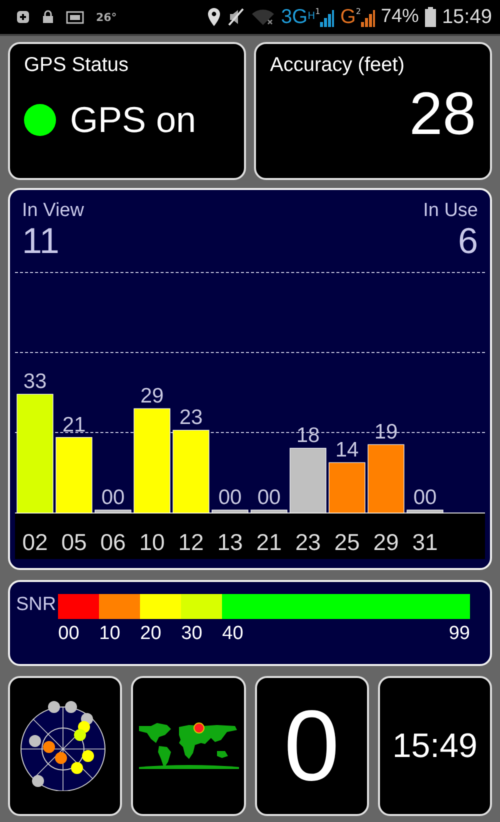 This screenshot has width=500, height=822. What do you see at coordinates (308, 436) in the screenshot?
I see `snr-value-label: 18` at bounding box center [308, 436].